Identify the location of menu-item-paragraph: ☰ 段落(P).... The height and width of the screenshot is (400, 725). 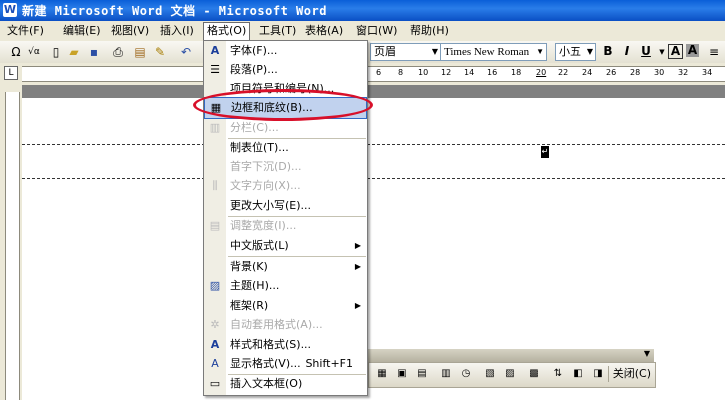
(285, 70).